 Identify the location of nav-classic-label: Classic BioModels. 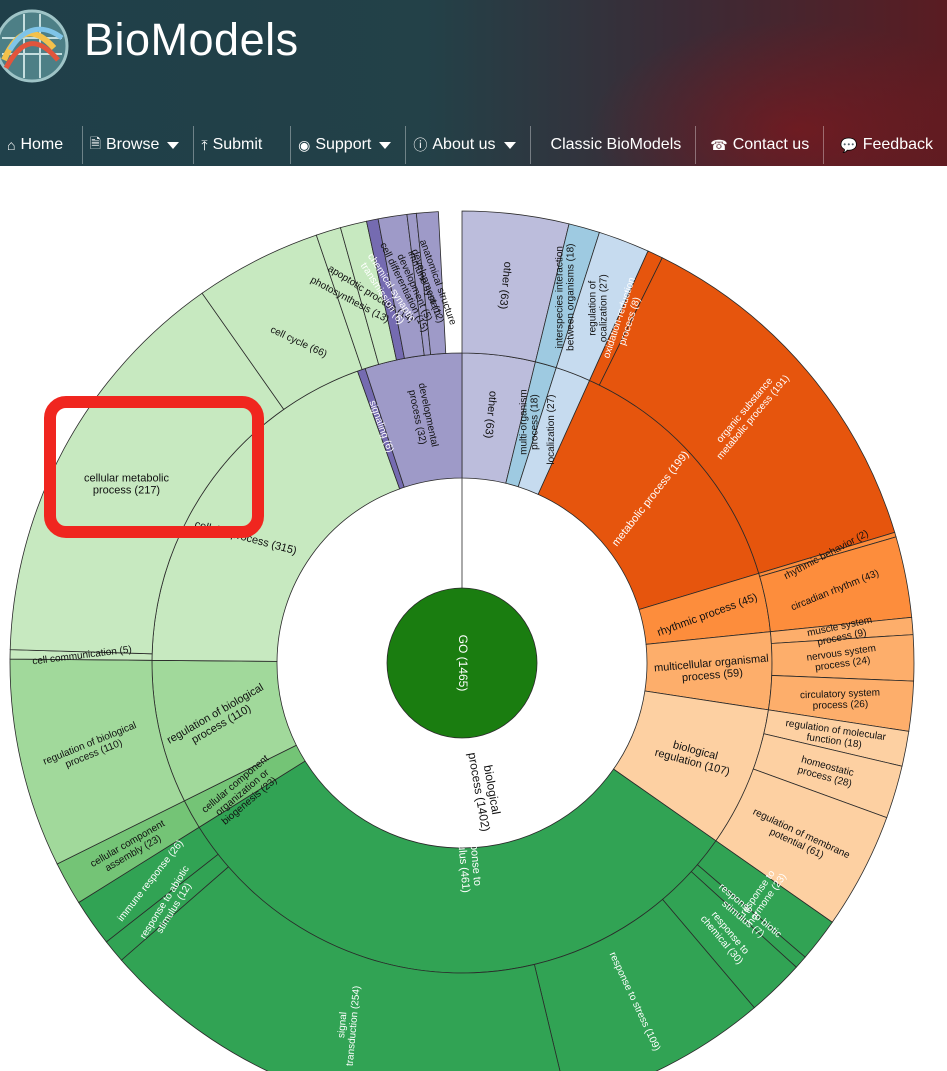
(616, 144).